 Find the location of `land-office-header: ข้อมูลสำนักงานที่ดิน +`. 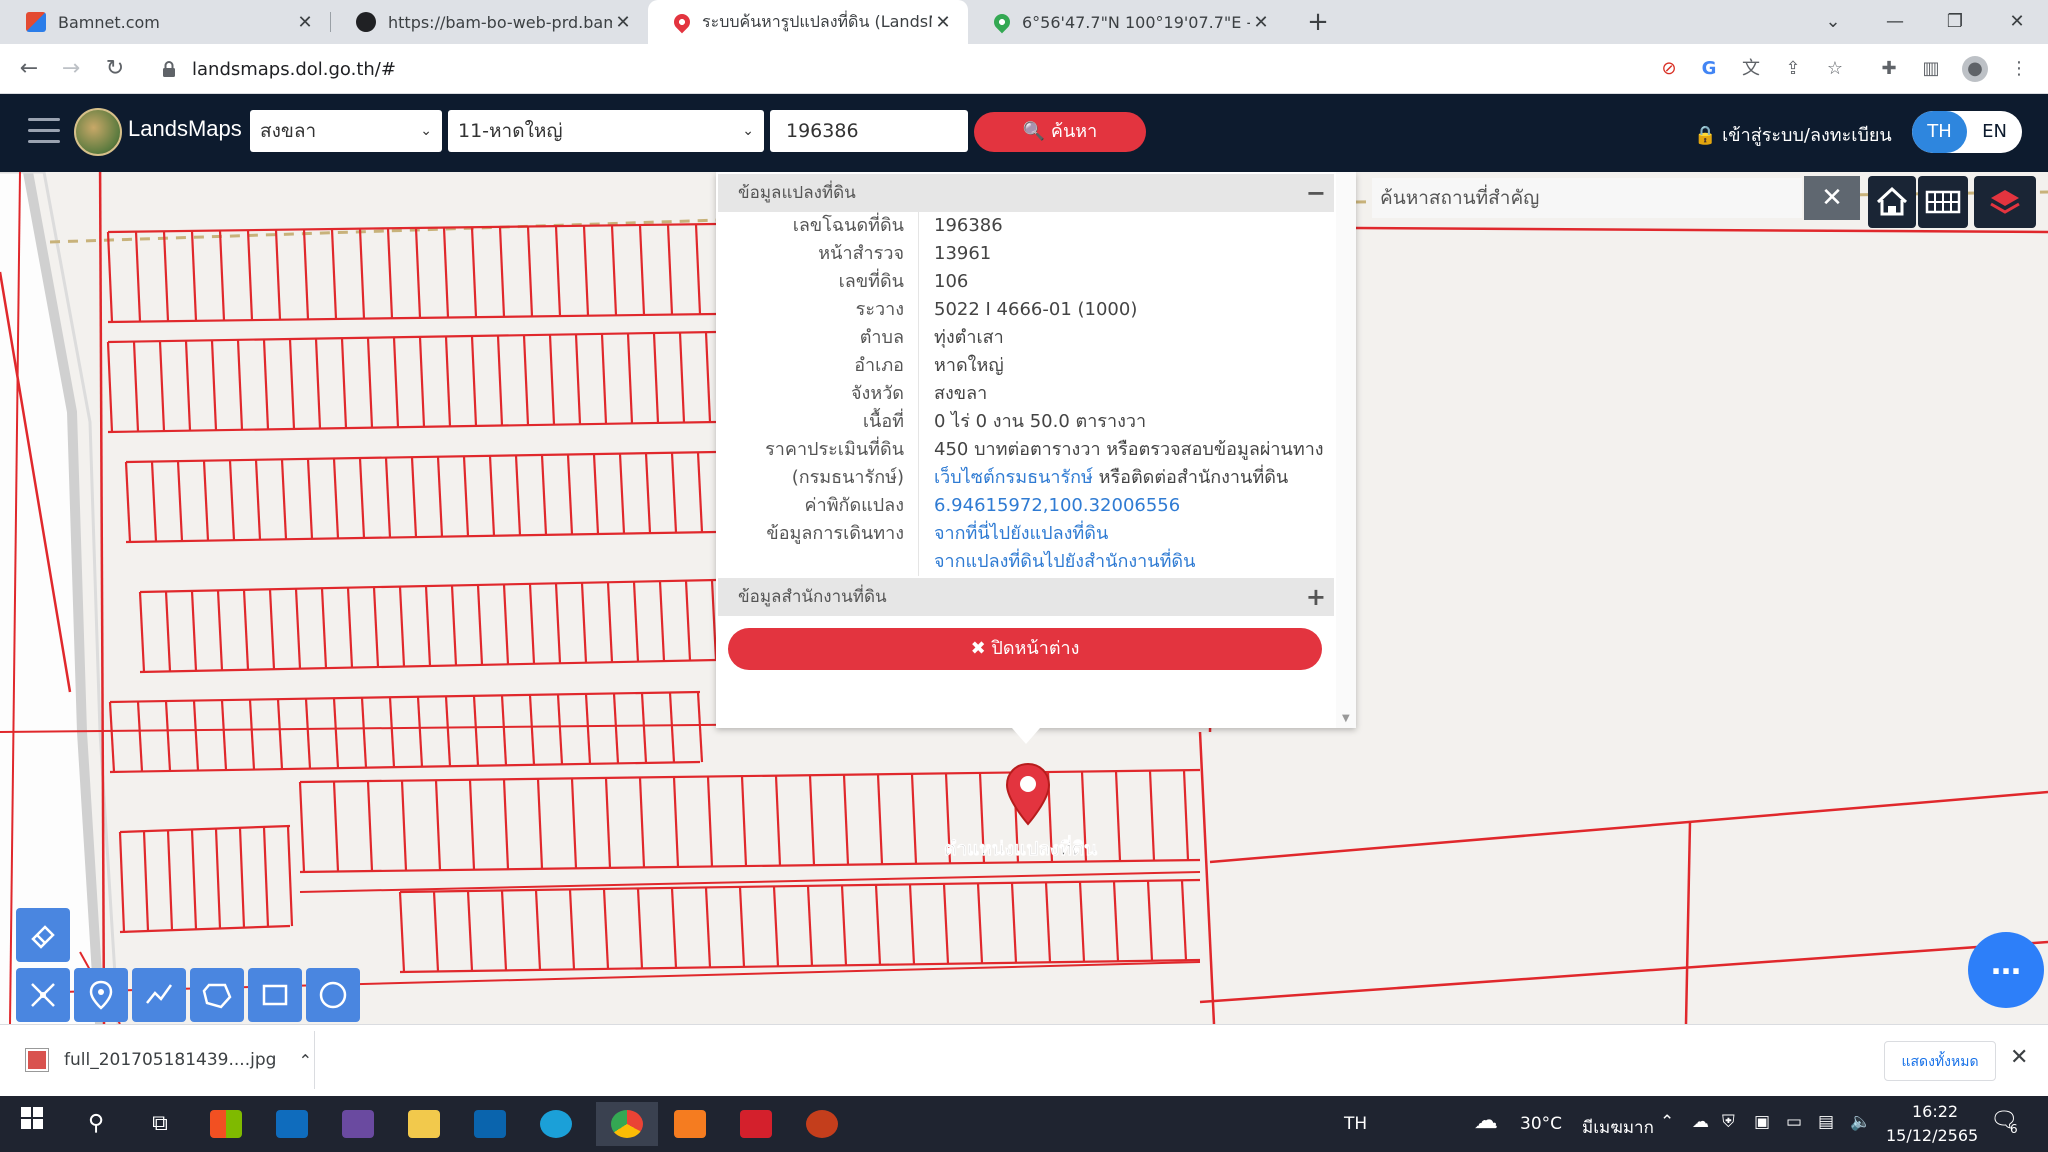

land-office-header: ข้อมูลสำนักงานที่ดิน + is located at coordinates (1026, 597).